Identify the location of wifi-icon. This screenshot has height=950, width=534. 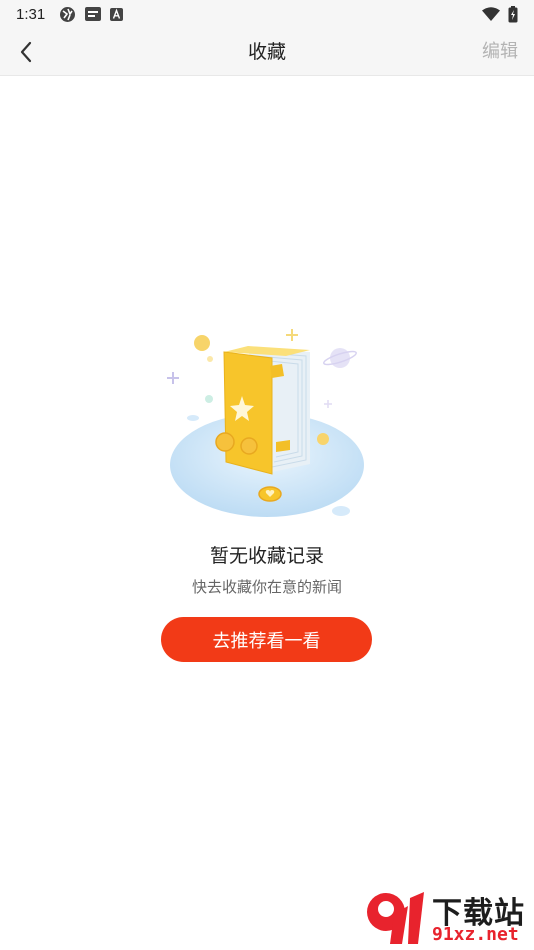
(491, 14).